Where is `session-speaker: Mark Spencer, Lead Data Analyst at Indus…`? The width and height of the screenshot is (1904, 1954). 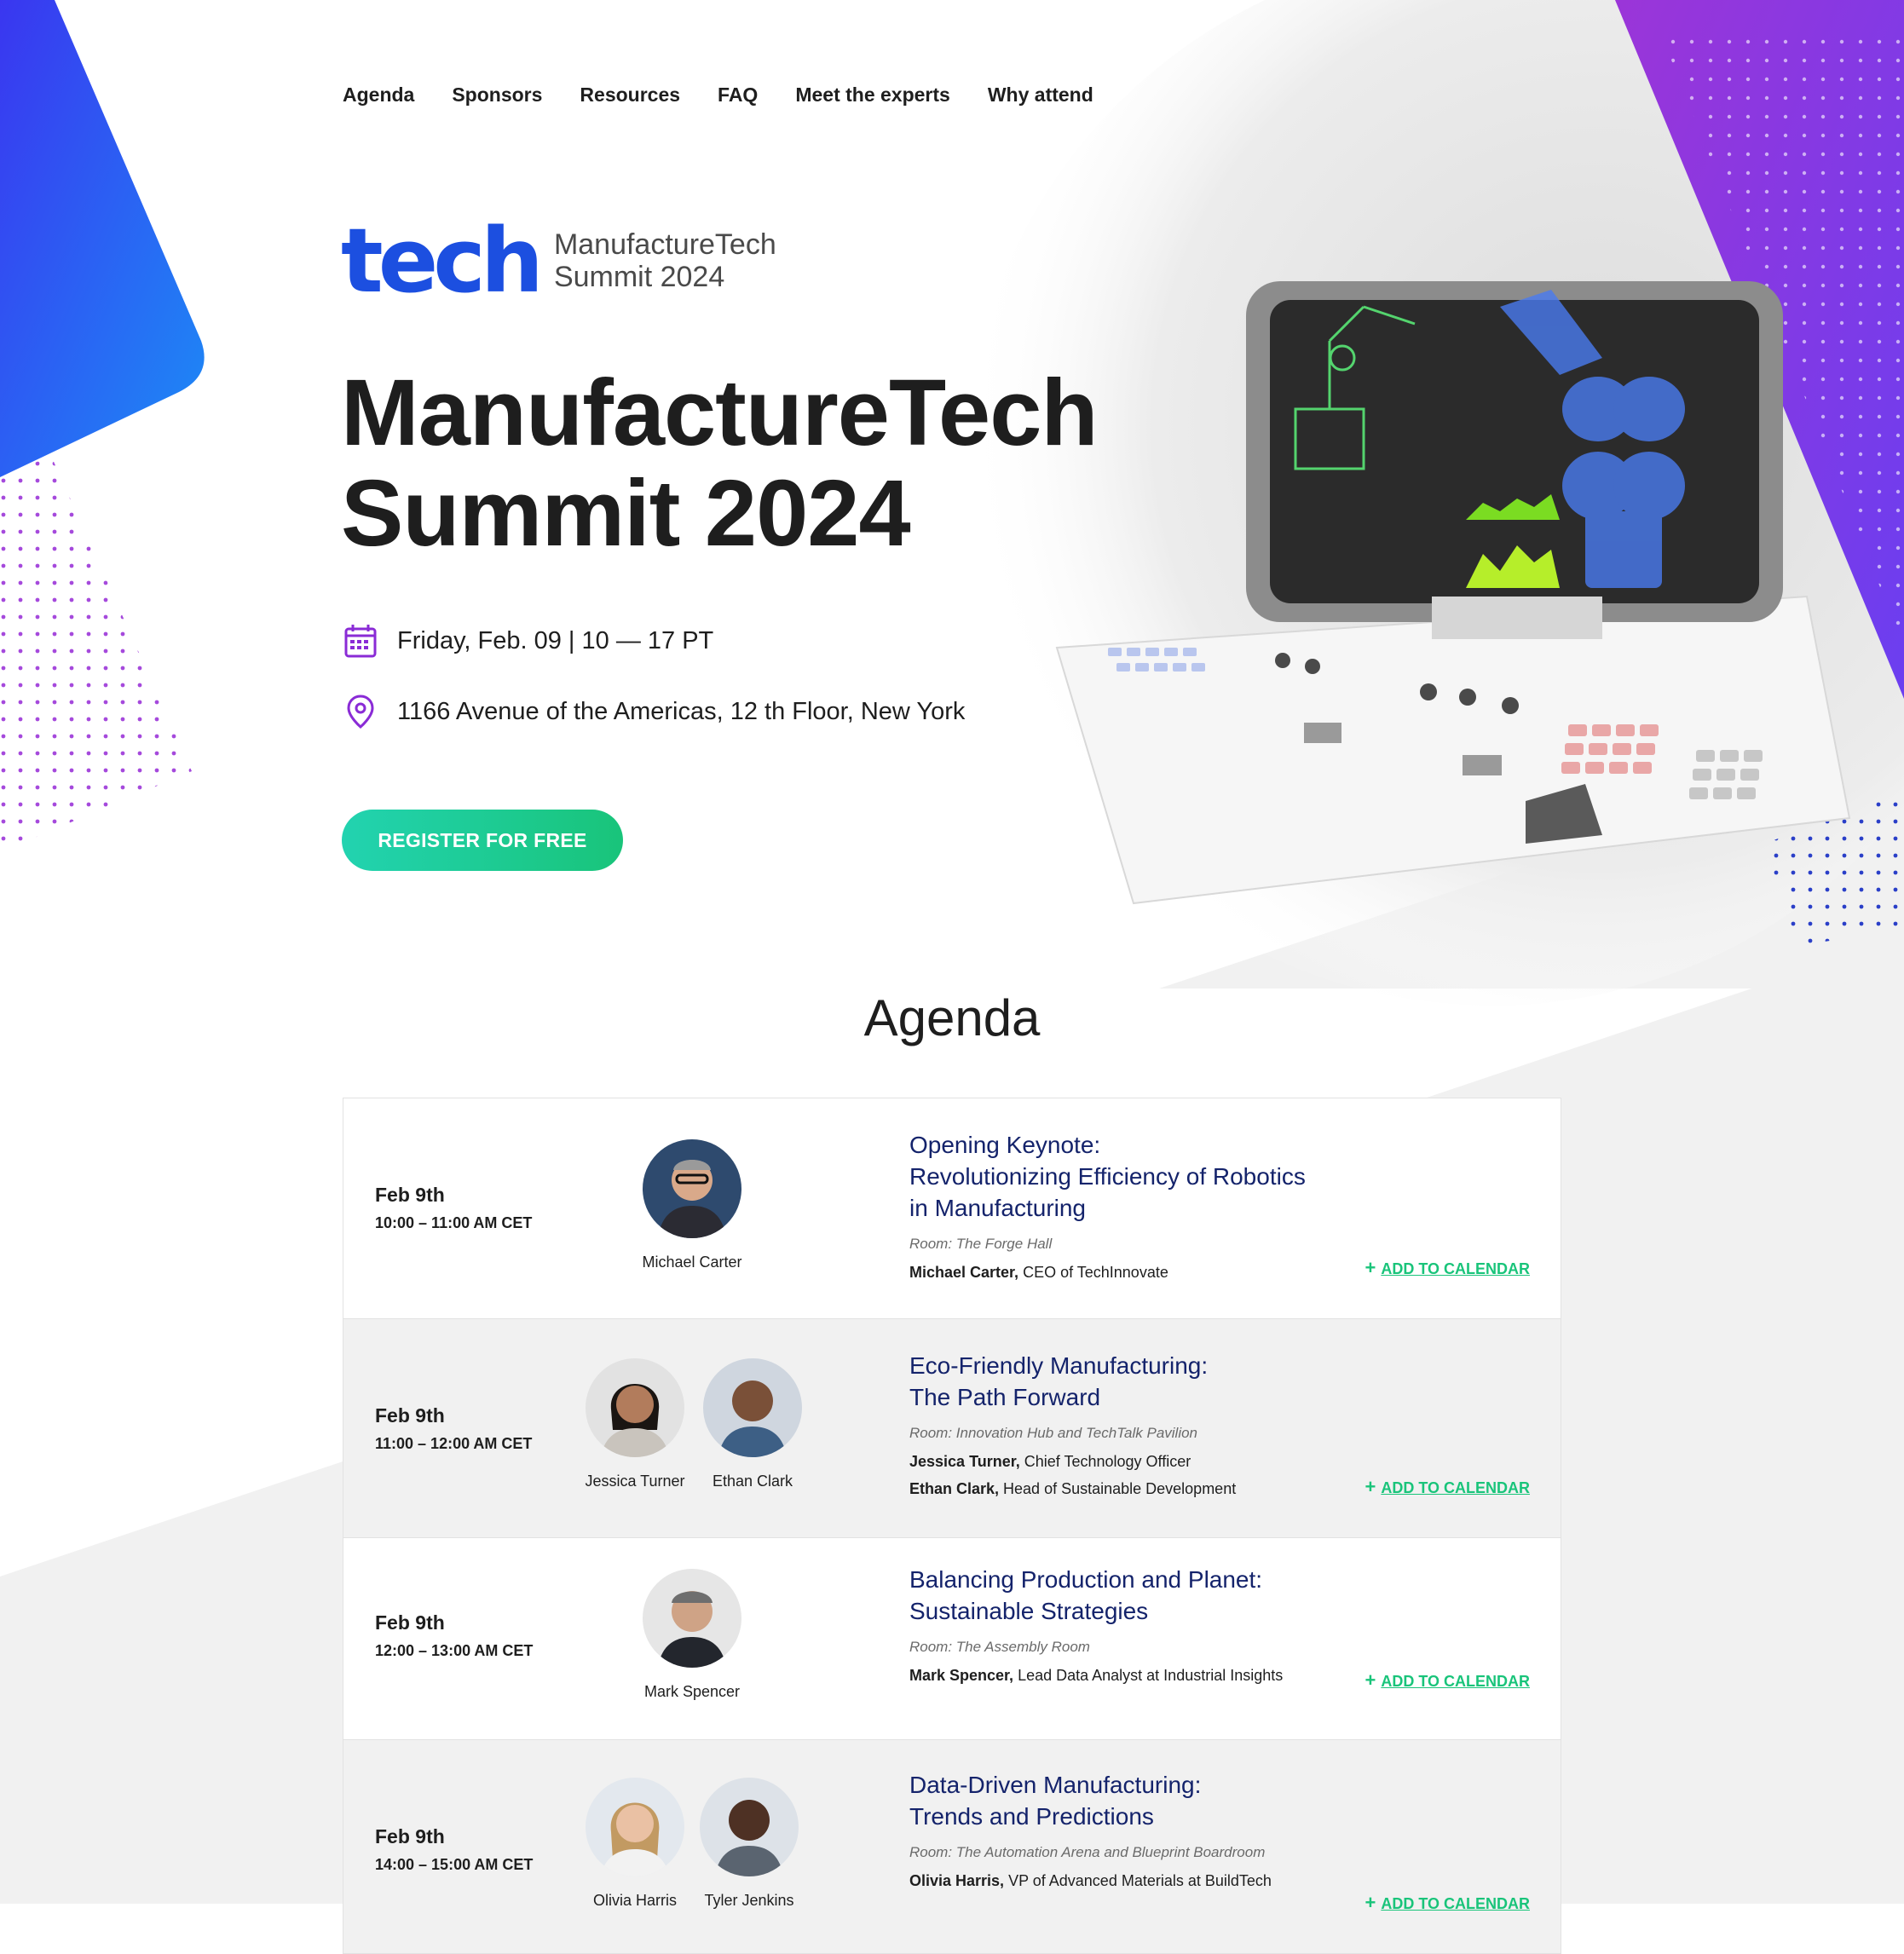 session-speaker: Mark Spencer, Lead Data Analyst at Indus… is located at coordinates (1131, 1676).